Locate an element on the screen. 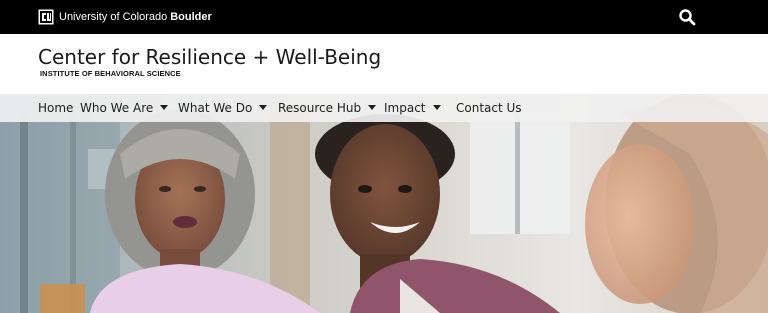 The image size is (768, 313). nav-item-resource-hub: Resource Hub is located at coordinates (327, 108).